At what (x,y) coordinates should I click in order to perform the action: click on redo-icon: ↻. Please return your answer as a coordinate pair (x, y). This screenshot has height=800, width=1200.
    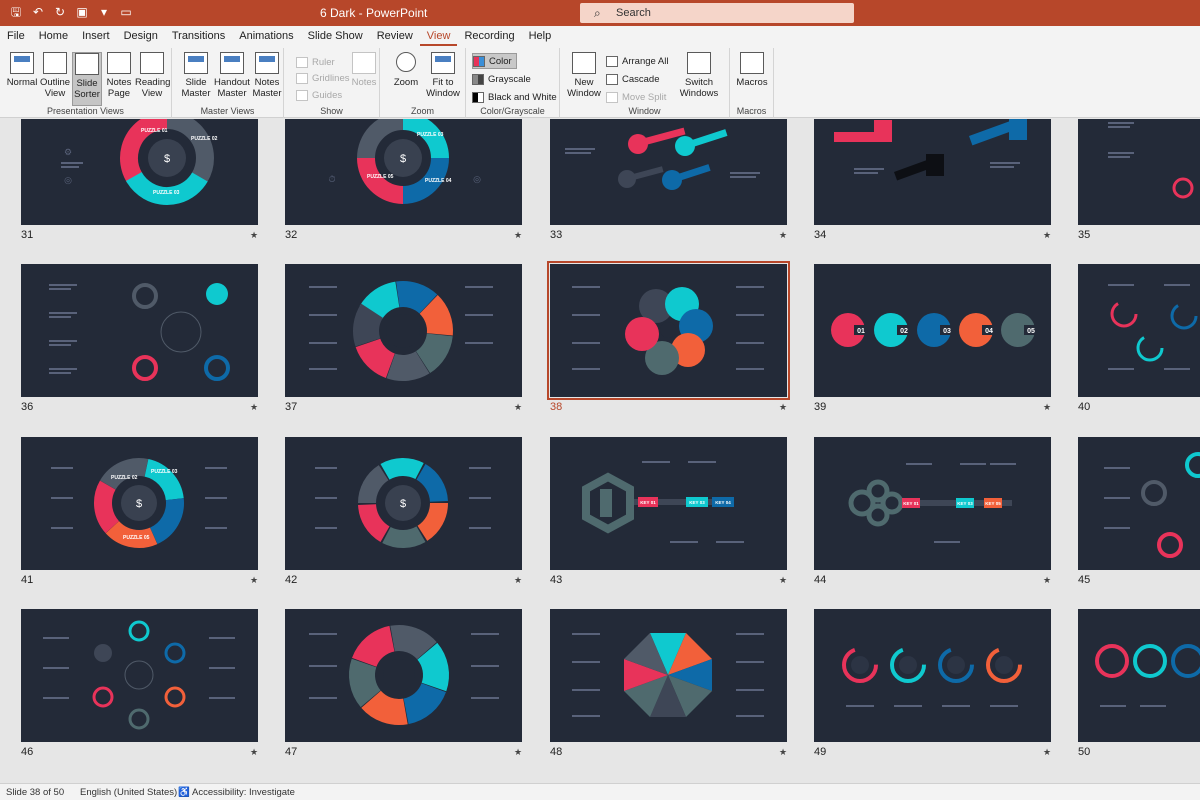
    Looking at the image, I should click on (60, 12).